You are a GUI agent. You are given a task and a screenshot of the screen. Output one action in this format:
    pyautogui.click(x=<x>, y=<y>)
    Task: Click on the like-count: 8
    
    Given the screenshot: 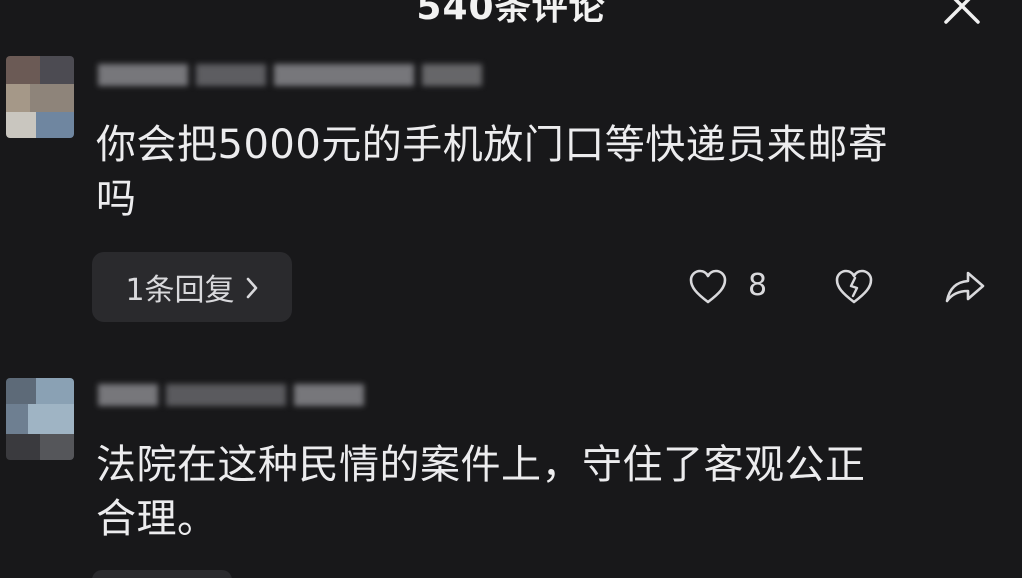 What is the action you would take?
    pyautogui.click(x=758, y=285)
    